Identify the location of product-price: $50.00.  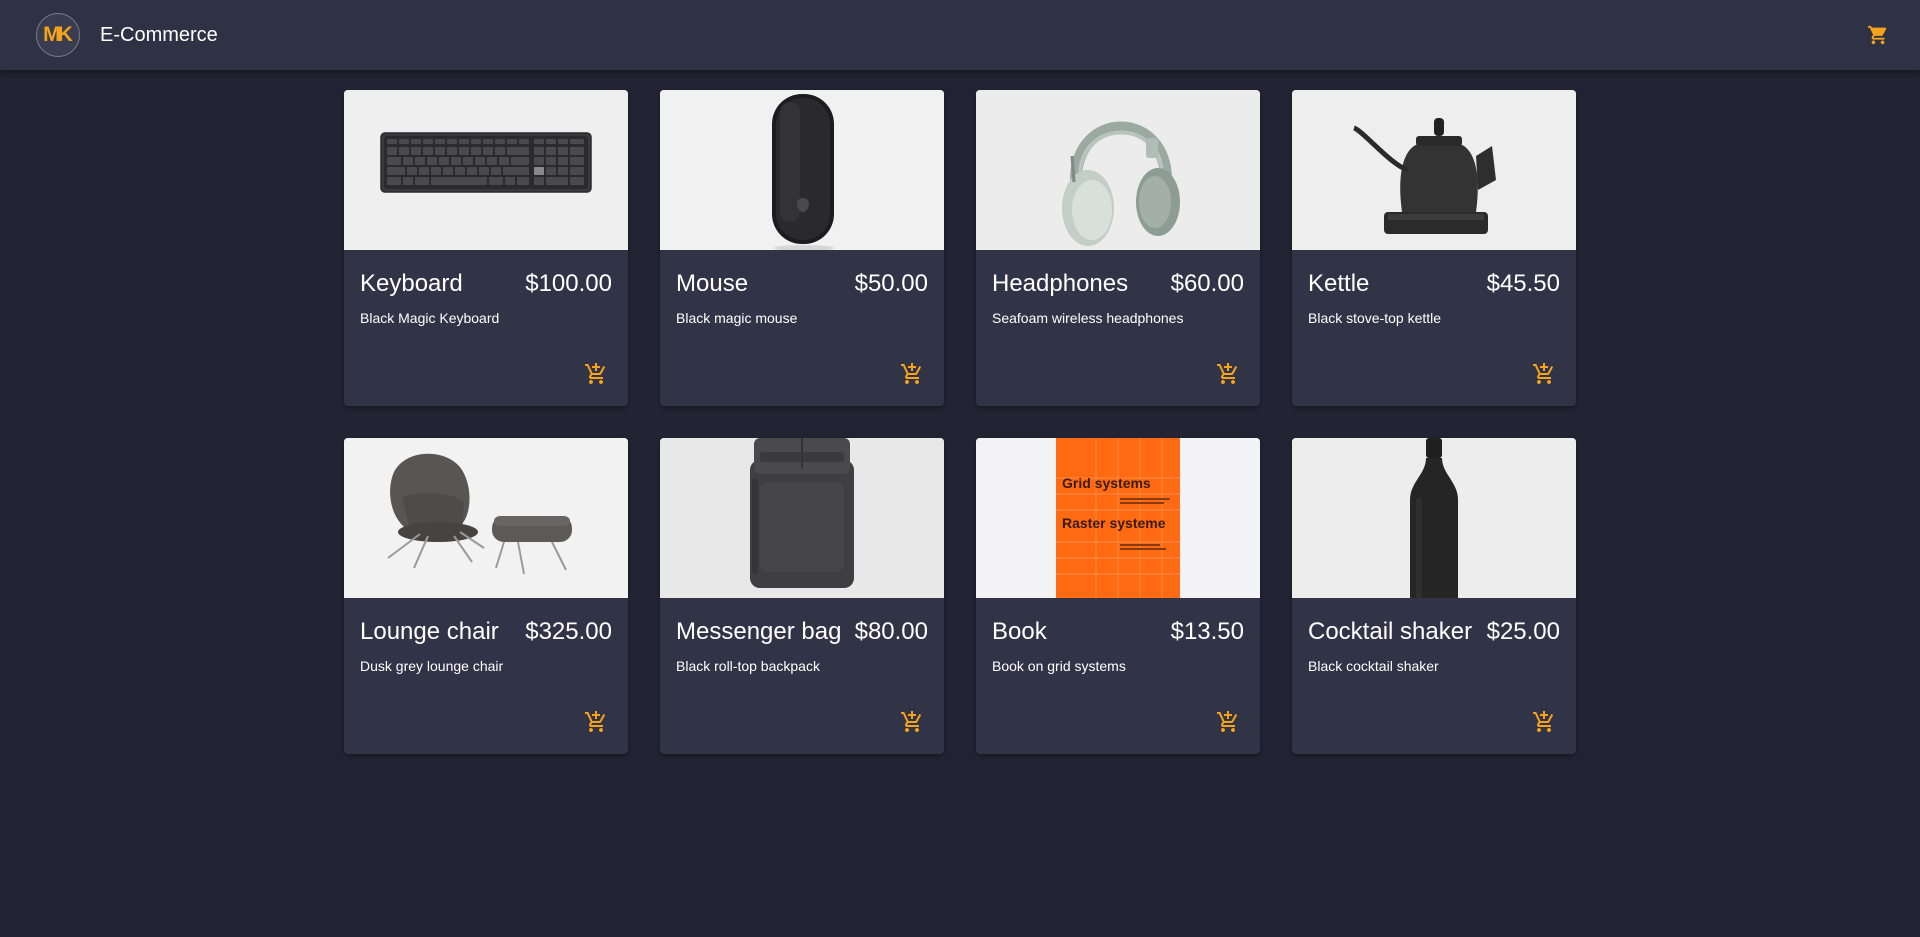
(891, 283).